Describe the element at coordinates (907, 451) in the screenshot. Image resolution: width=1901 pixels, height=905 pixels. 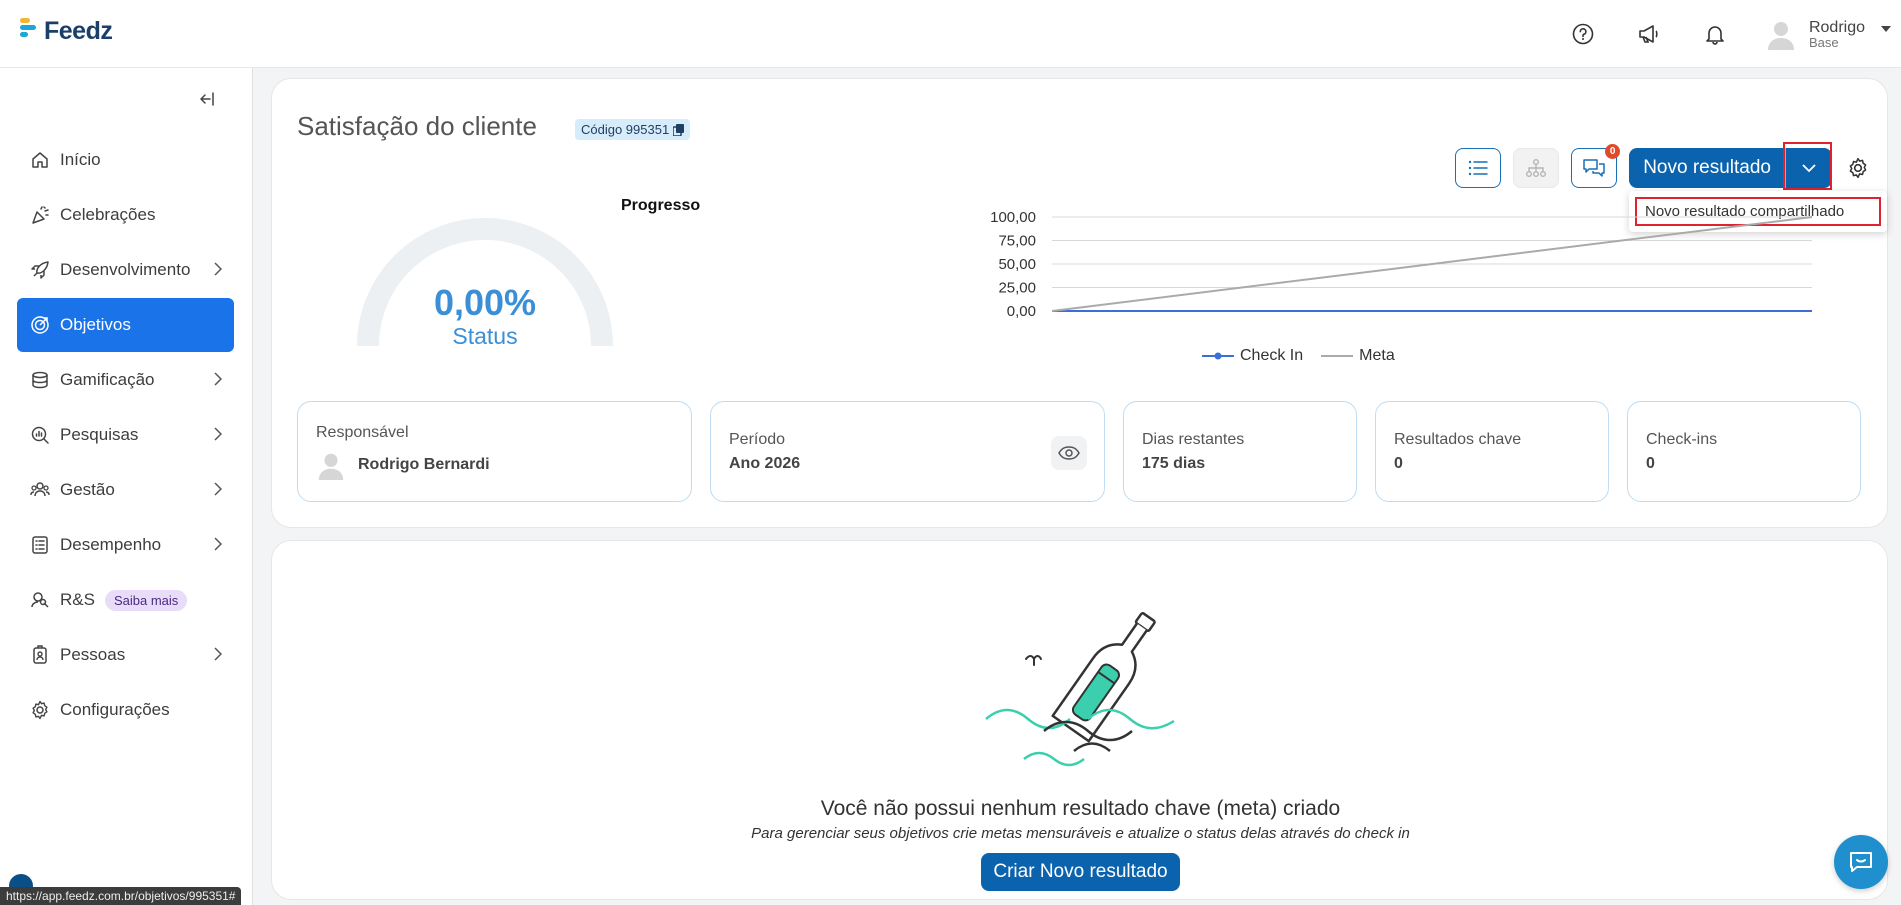
I see `info-periodo: Período Ano 2026` at that location.